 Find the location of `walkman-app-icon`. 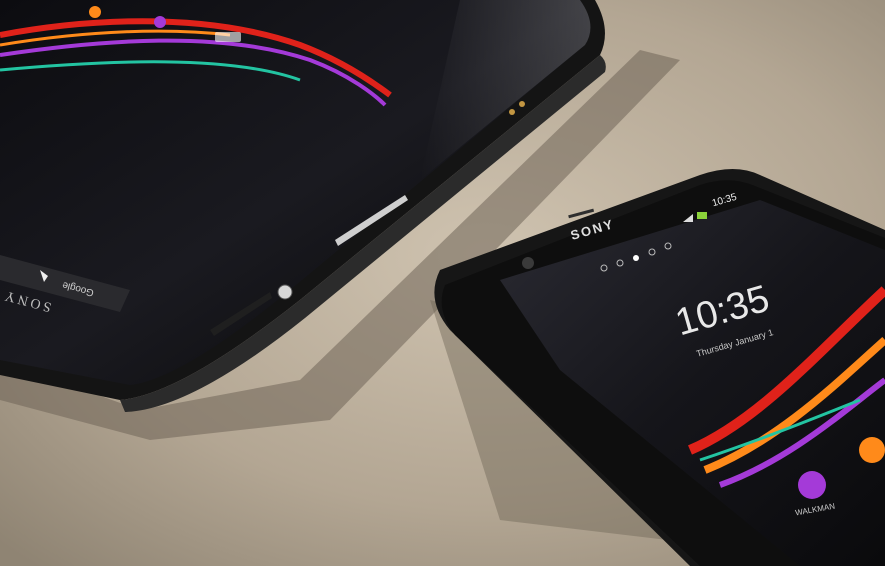

walkman-app-icon is located at coordinates (812, 485).